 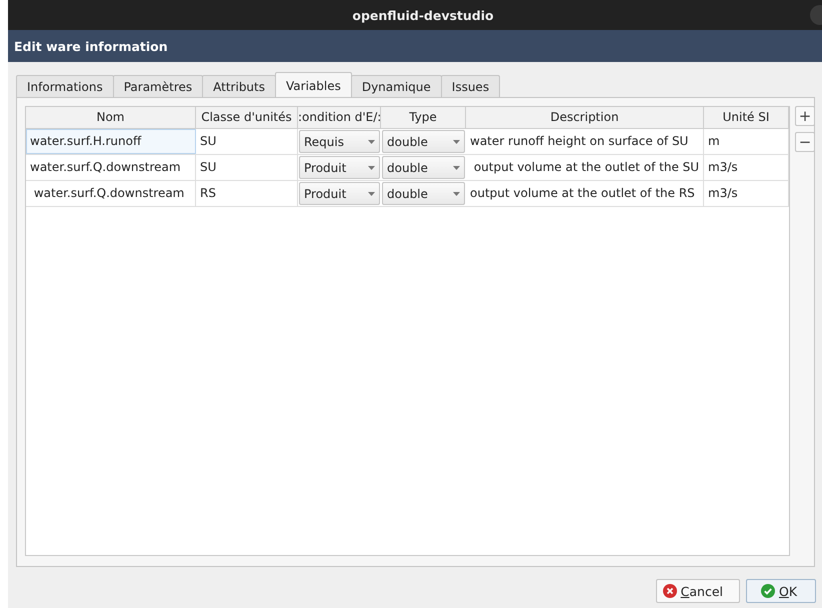 What do you see at coordinates (247, 117) in the screenshot?
I see `column-header: Classe d'unités` at bounding box center [247, 117].